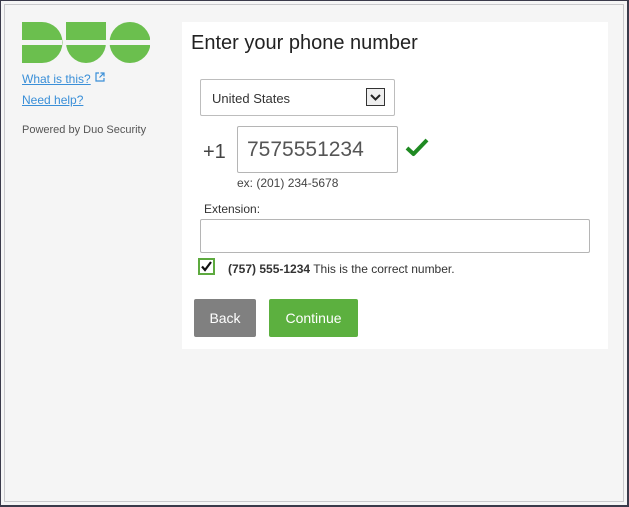 This screenshot has height=507, width=629. What do you see at coordinates (100, 78) in the screenshot?
I see `external-link-icon` at bounding box center [100, 78].